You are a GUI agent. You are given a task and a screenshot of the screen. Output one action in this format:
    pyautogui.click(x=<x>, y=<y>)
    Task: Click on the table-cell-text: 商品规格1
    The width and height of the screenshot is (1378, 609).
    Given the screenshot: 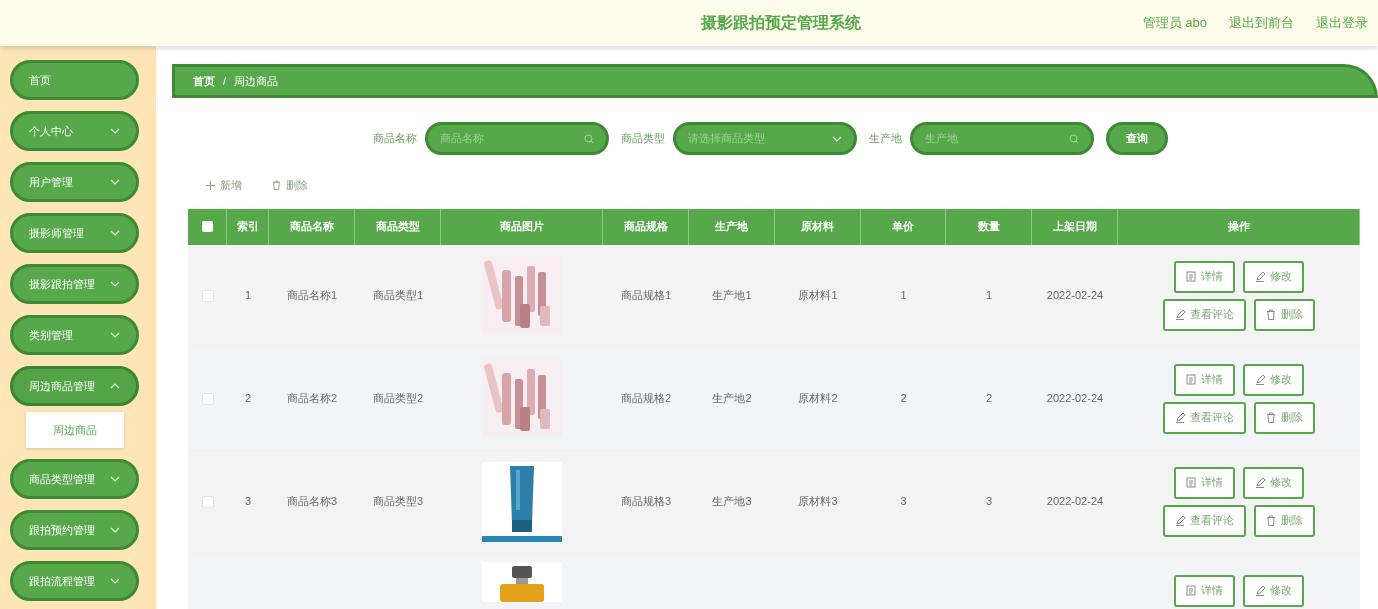 What is the action you would take?
    pyautogui.click(x=646, y=296)
    